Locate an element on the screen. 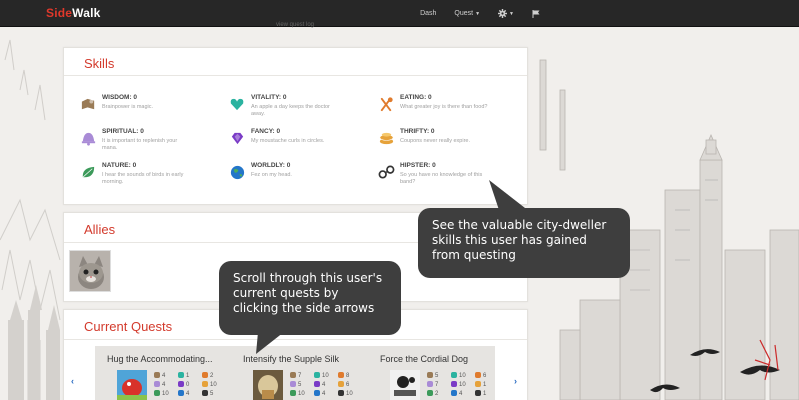 The height and width of the screenshot is (400, 799). skill-description: Fez on my head. is located at coordinates (271, 175).